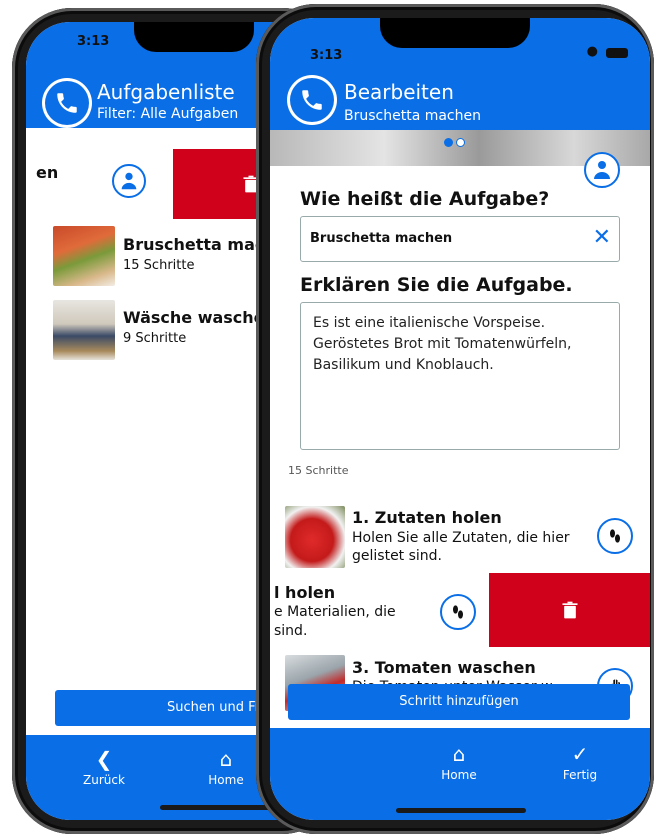  What do you see at coordinates (104, 759) in the screenshot?
I see `chevron-left-icon: ❮` at bounding box center [104, 759].